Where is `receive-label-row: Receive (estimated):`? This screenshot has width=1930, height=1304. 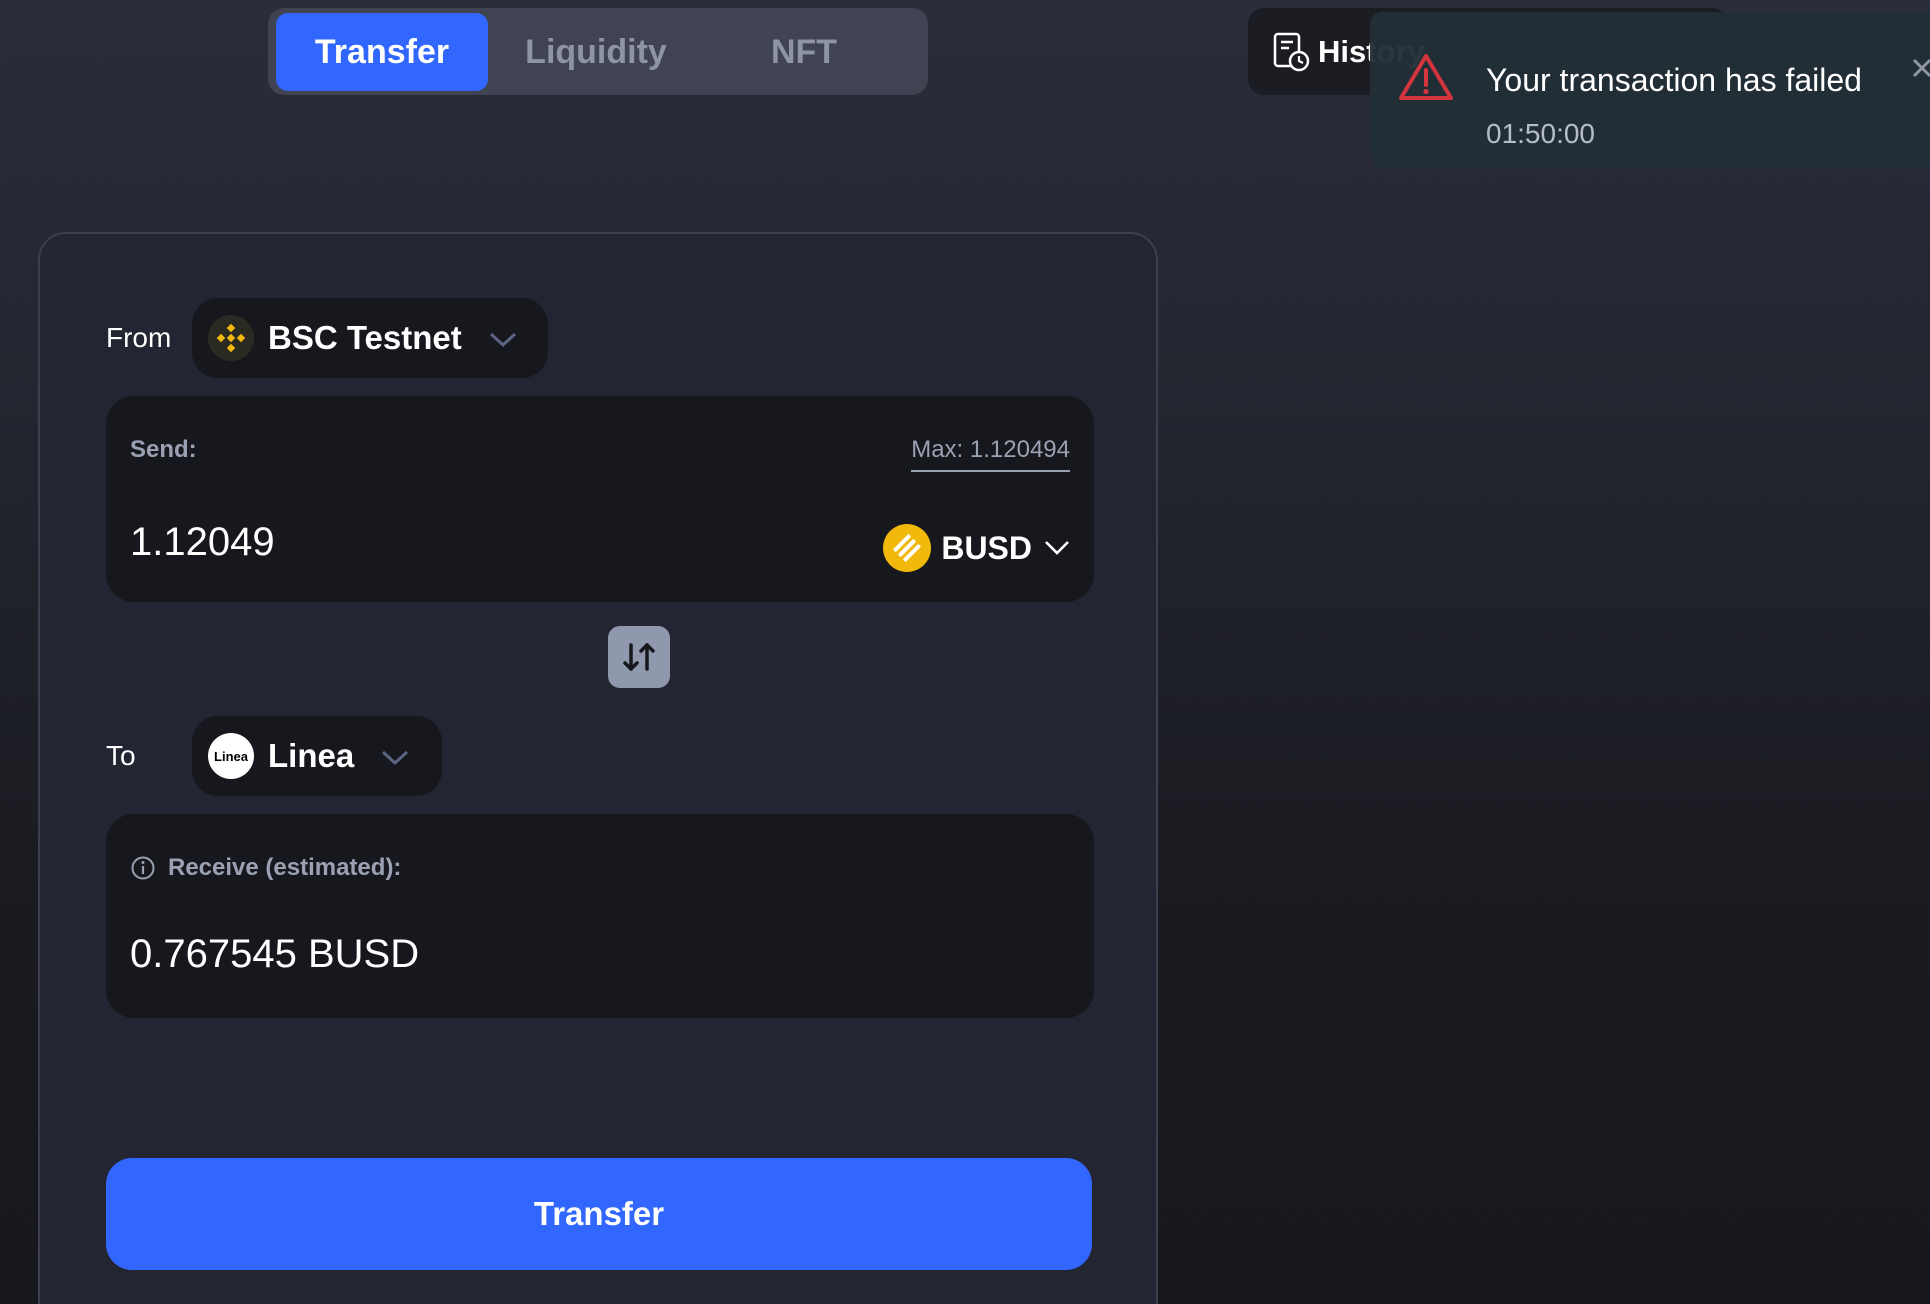
receive-label-row: Receive (estimated): is located at coordinates (265, 868).